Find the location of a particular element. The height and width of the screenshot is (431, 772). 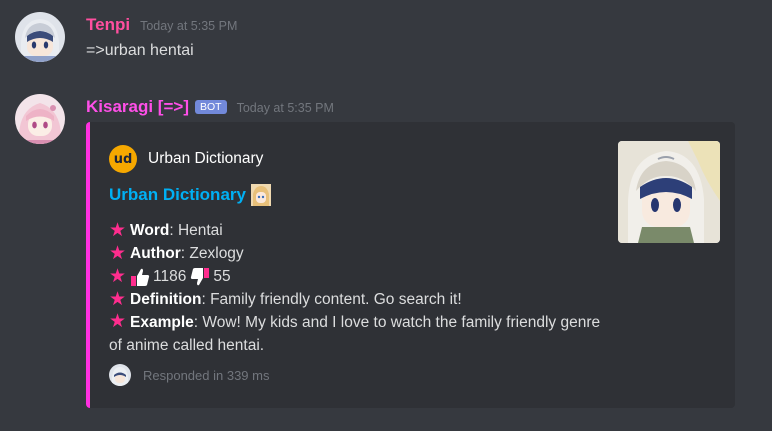

footer-avatar-icon is located at coordinates (120, 375).